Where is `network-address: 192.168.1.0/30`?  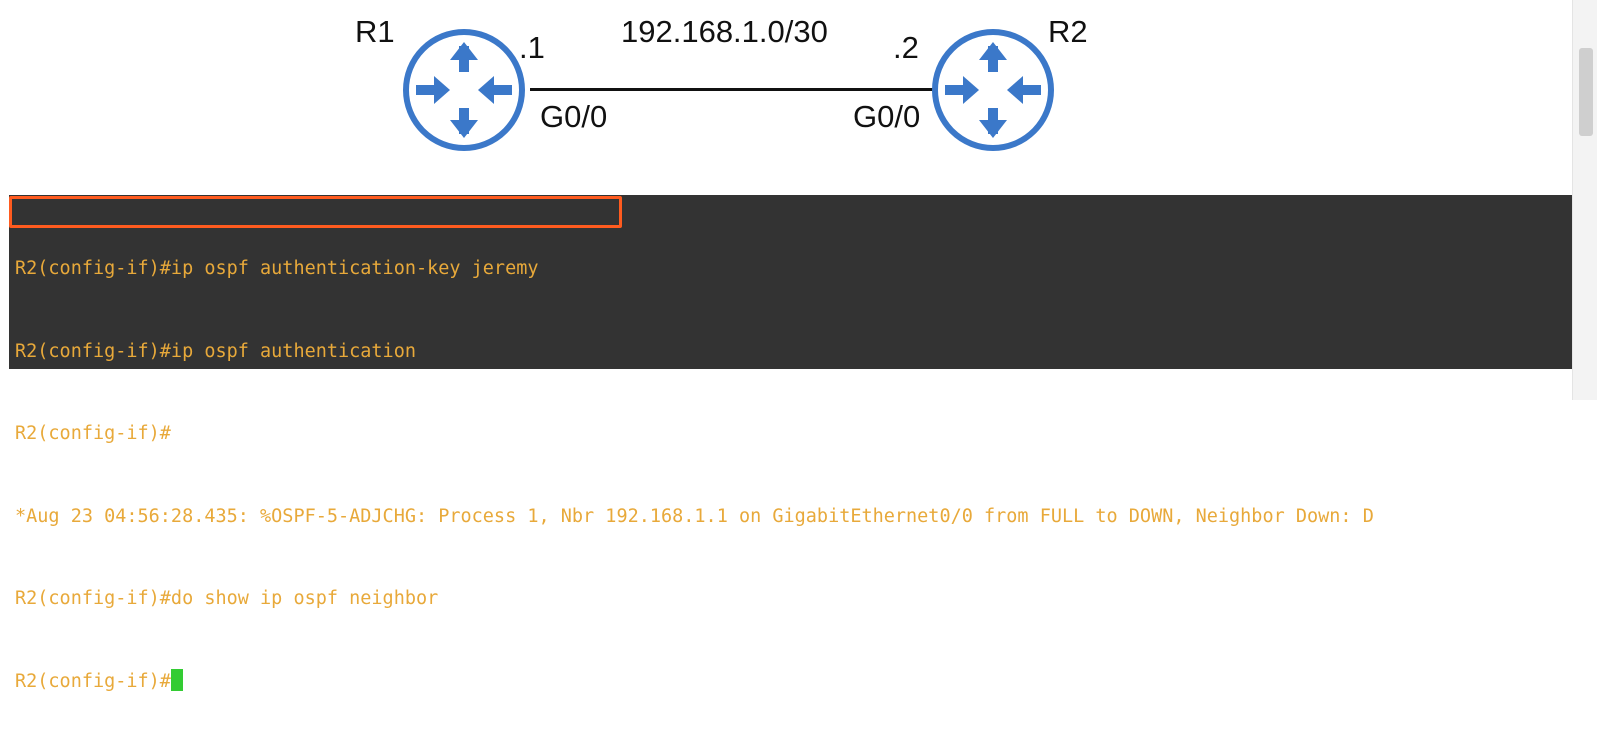 network-address: 192.168.1.0/30 is located at coordinates (724, 31).